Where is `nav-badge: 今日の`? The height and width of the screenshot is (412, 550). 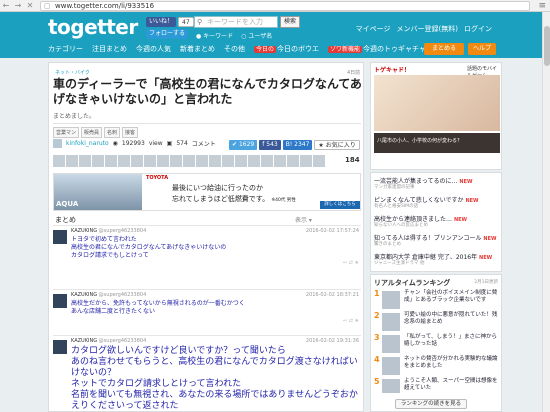 nav-badge: 今日の is located at coordinates (265, 49).